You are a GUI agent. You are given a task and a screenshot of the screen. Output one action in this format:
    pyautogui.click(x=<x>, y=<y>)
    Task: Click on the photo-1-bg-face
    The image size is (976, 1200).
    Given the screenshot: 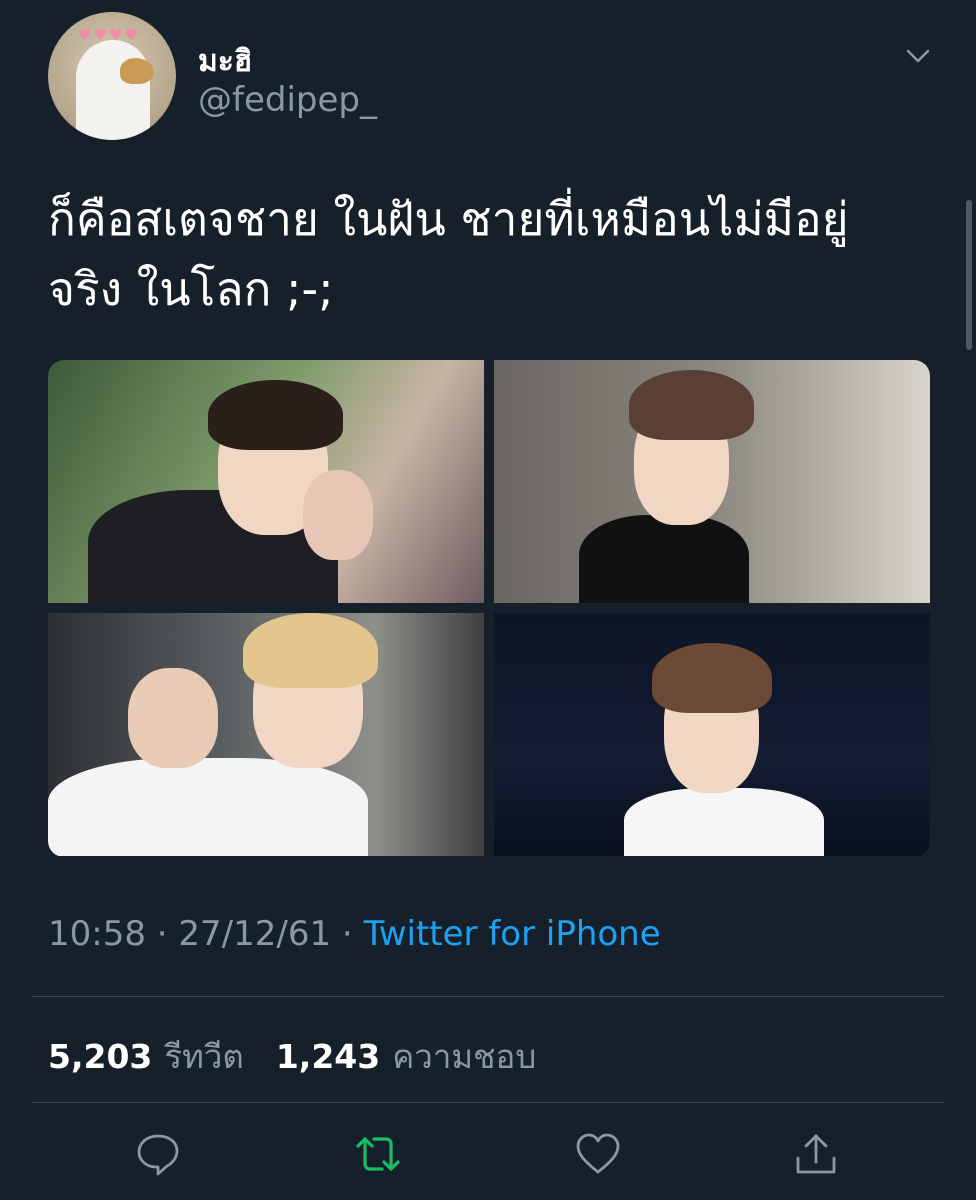 What is the action you would take?
    pyautogui.click(x=338, y=515)
    